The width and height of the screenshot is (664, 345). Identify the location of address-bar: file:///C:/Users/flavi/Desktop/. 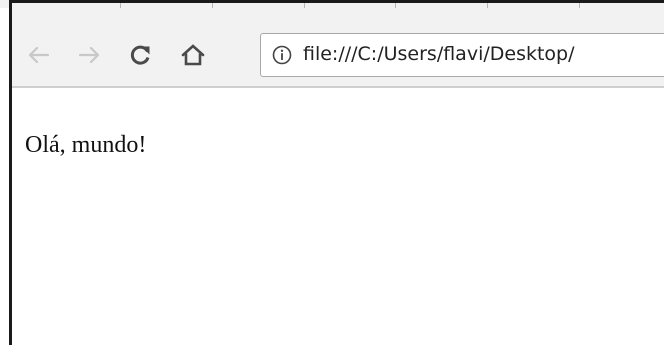
(462, 55).